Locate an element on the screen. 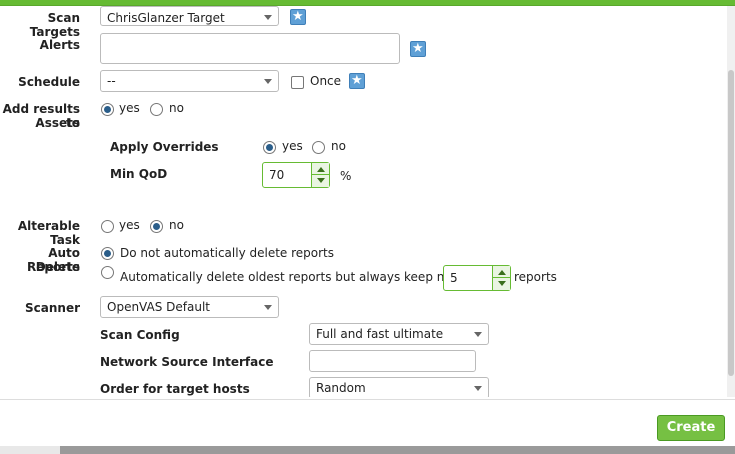 This screenshot has height=454, width=735. vertical-scrollbar-thumb is located at coordinates (731, 223).